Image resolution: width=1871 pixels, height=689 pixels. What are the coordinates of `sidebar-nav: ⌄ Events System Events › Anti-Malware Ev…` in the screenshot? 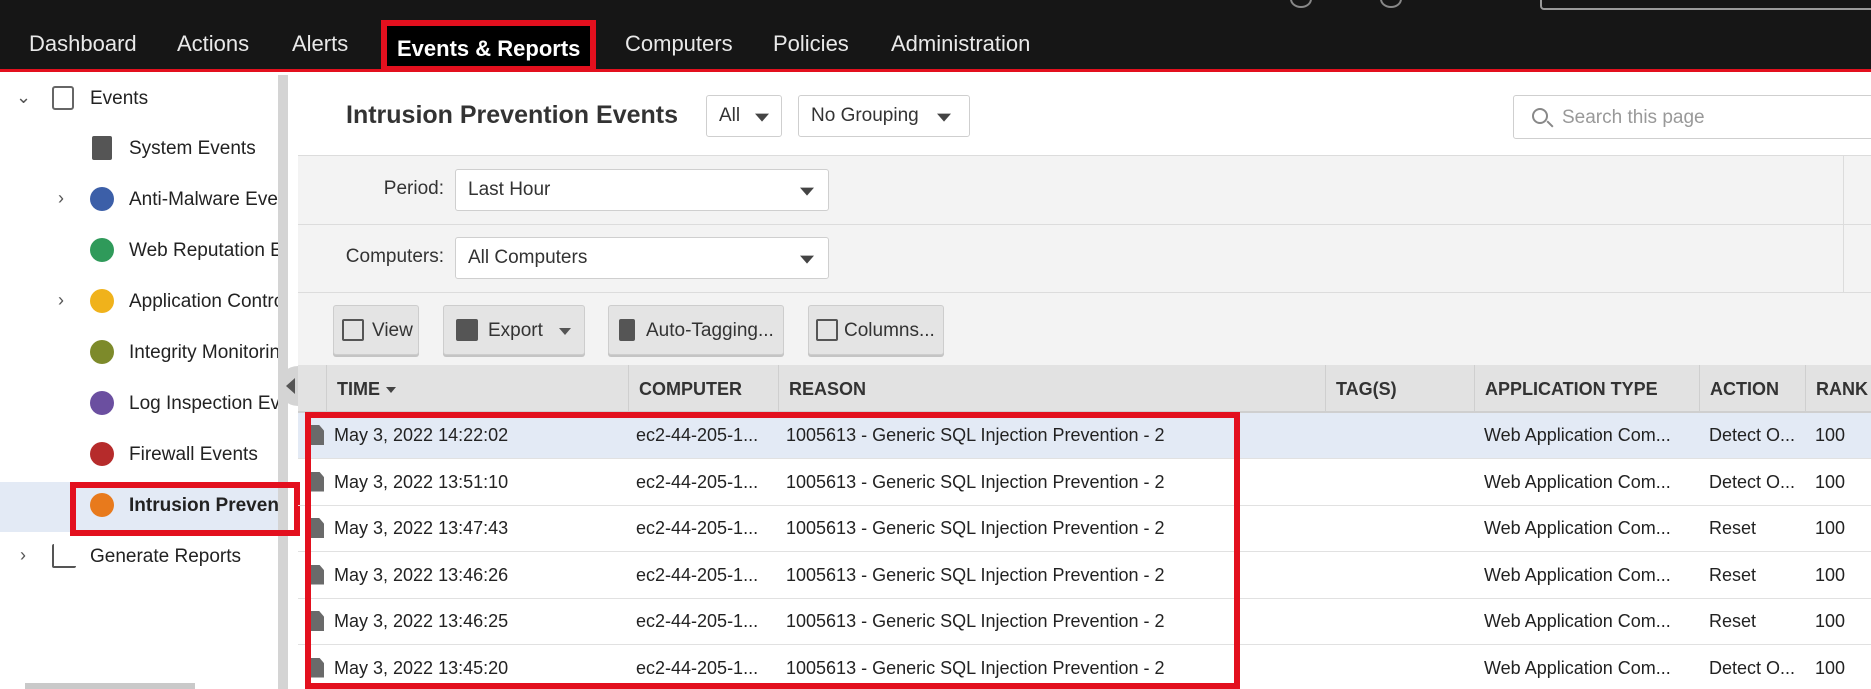 It's located at (144, 382).